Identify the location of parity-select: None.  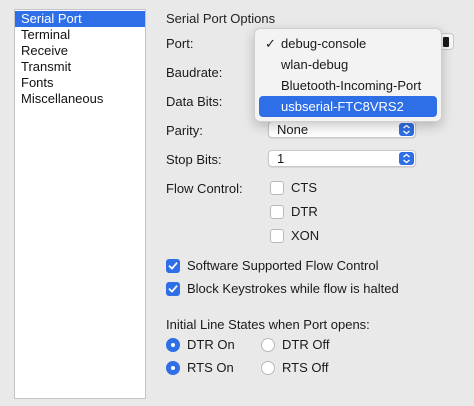
(342, 129).